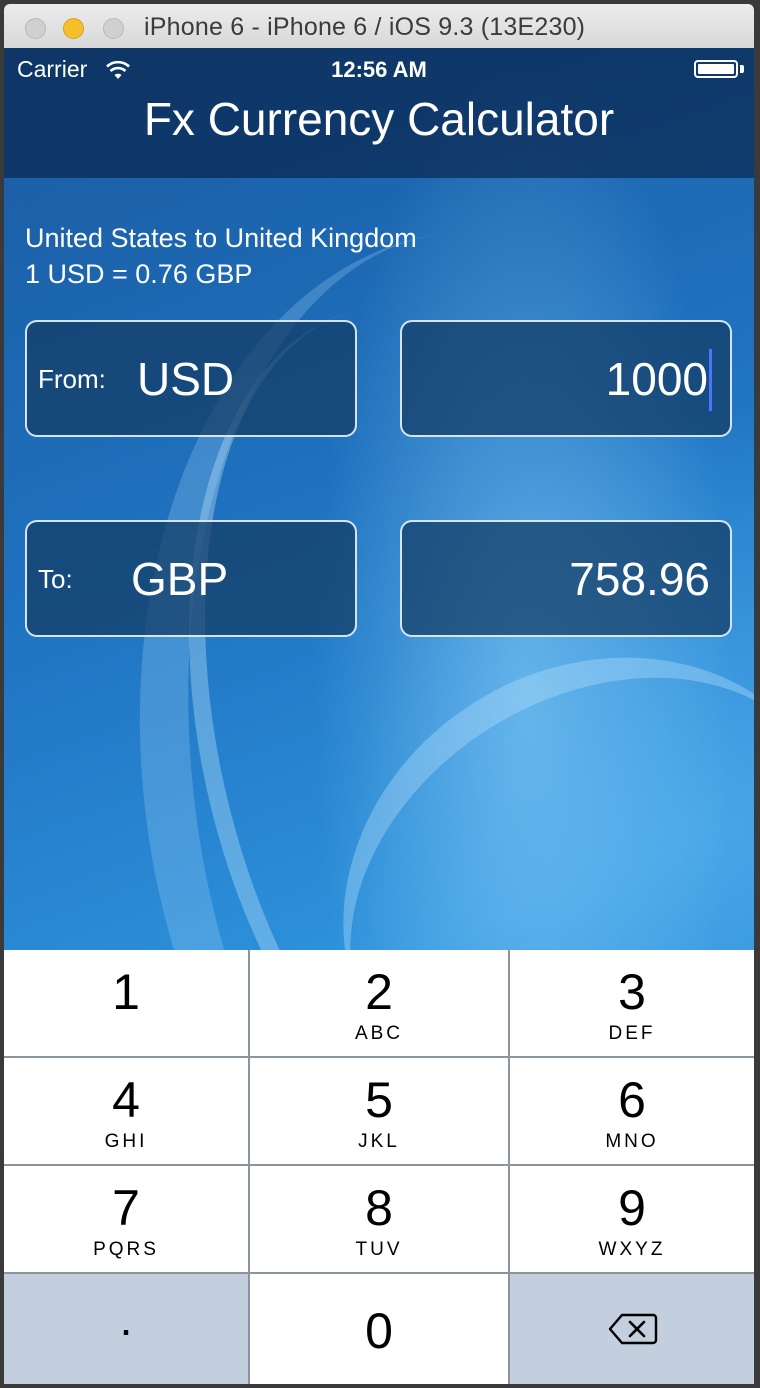 The image size is (760, 1388). I want to click on key-decimal: ., so click(126, 1329).